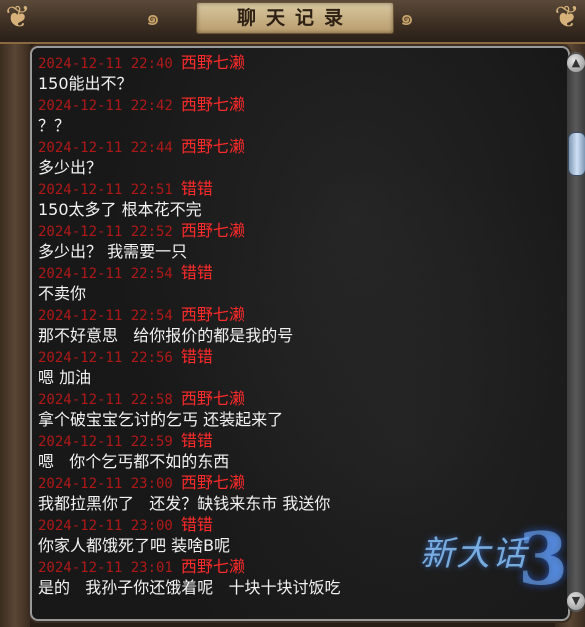 The width and height of the screenshot is (585, 627). What do you see at coordinates (302, 482) in the screenshot?
I see `message-header: 2024-12-11 23:00 西野七濑` at bounding box center [302, 482].